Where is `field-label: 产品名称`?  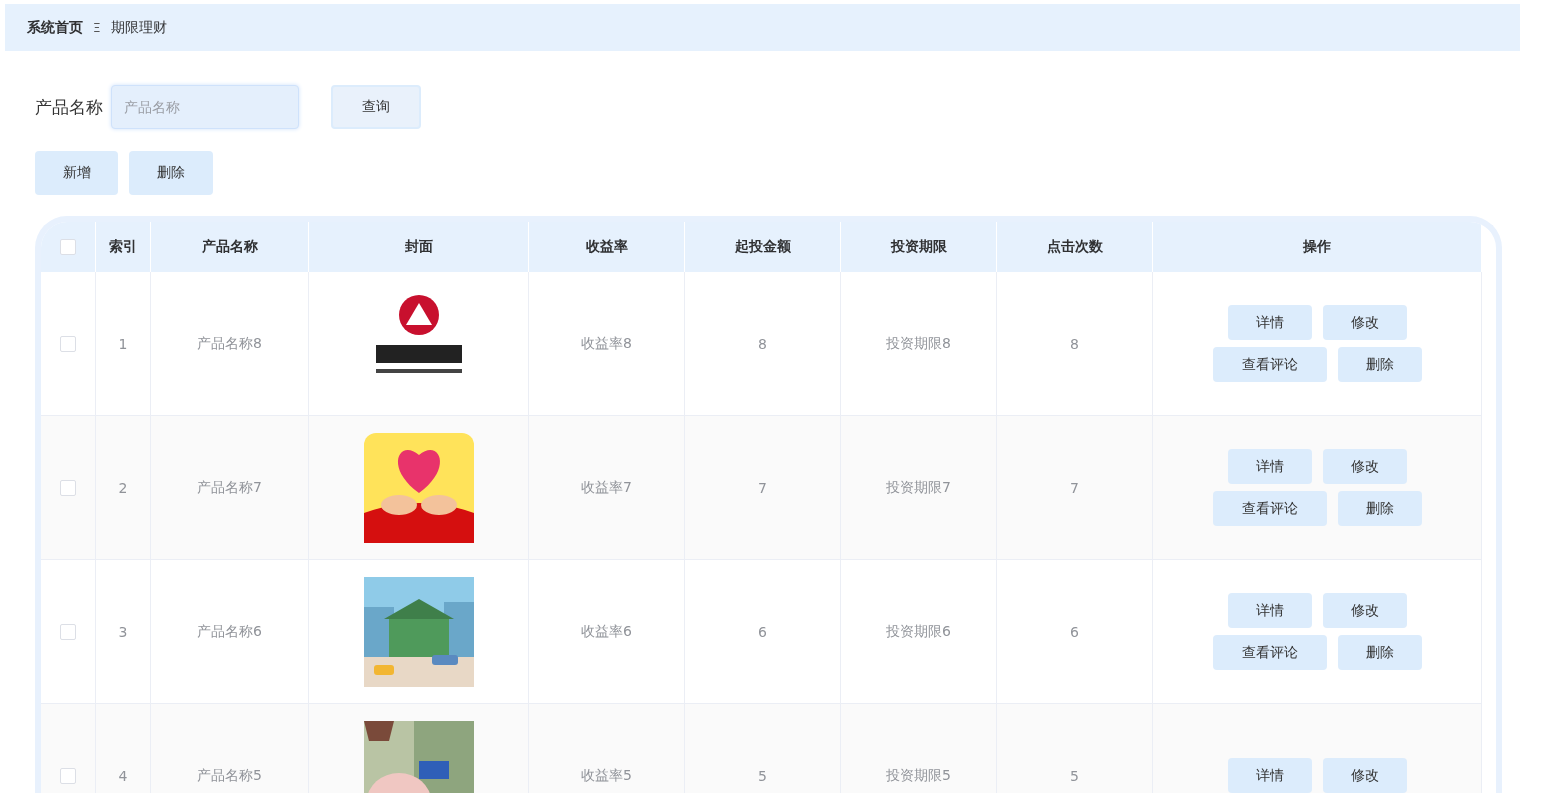 field-label: 产品名称 is located at coordinates (69, 107).